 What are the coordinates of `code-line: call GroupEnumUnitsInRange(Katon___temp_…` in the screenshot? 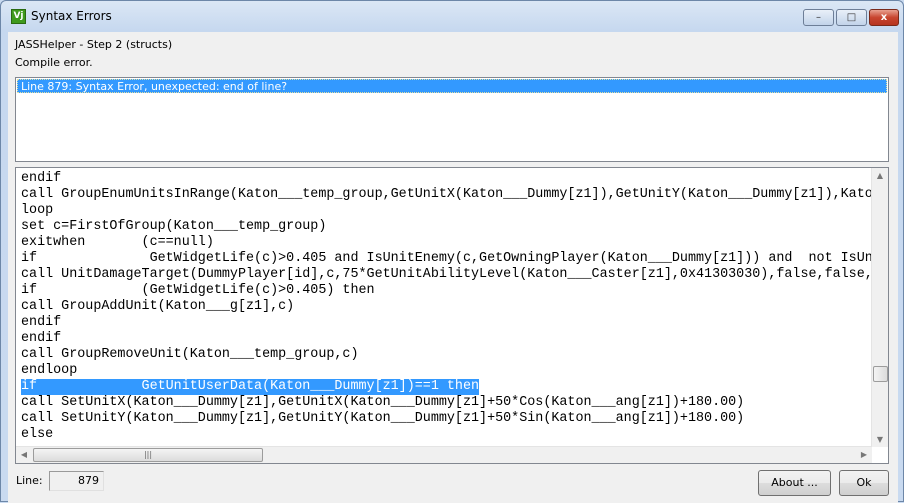 It's located at (451, 195).